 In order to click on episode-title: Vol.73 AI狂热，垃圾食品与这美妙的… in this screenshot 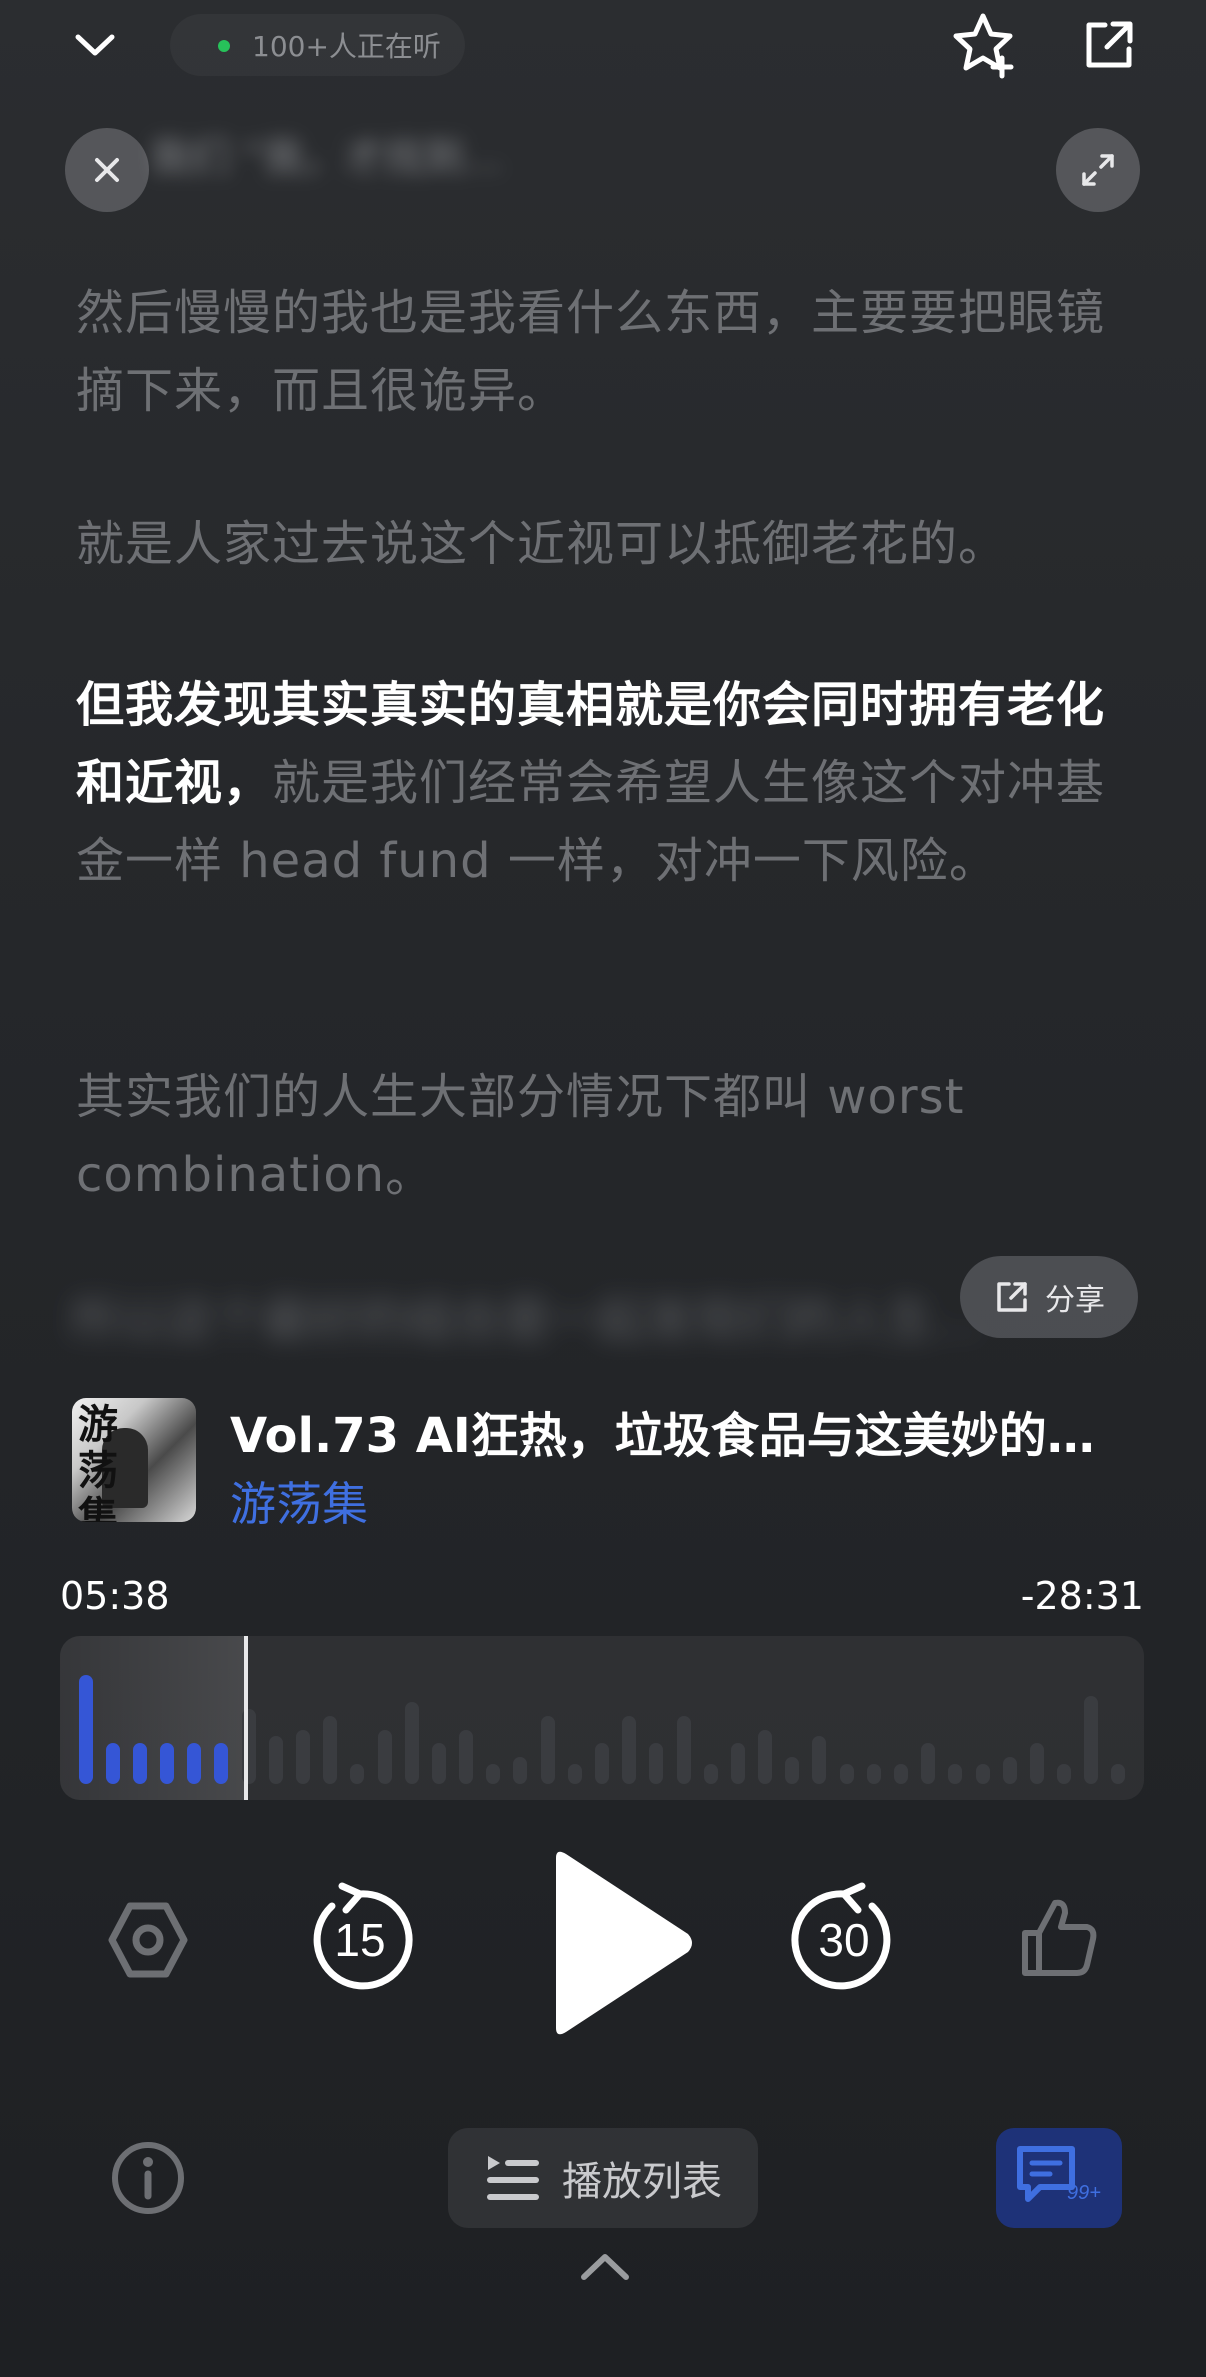, I will do `click(680, 1431)`.